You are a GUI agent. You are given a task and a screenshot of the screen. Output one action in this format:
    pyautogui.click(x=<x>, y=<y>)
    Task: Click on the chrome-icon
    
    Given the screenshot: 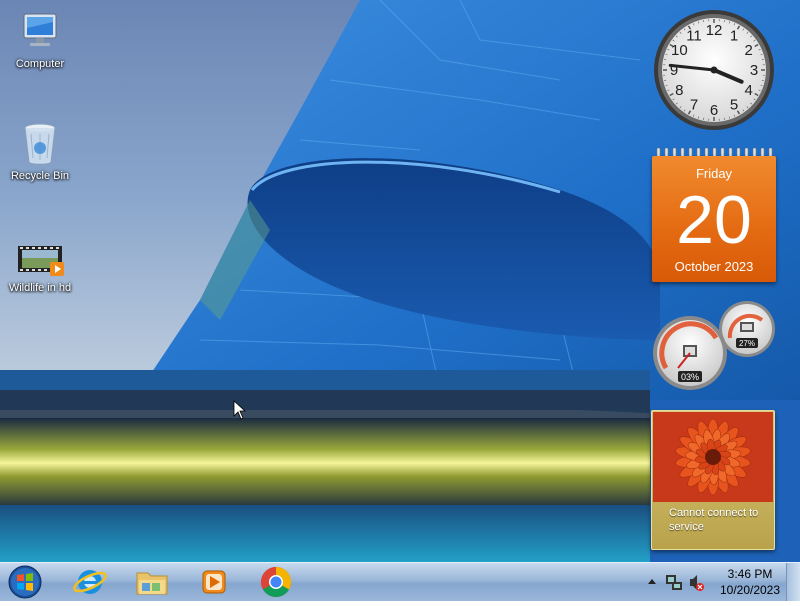 What is the action you would take?
    pyautogui.click(x=276, y=582)
    